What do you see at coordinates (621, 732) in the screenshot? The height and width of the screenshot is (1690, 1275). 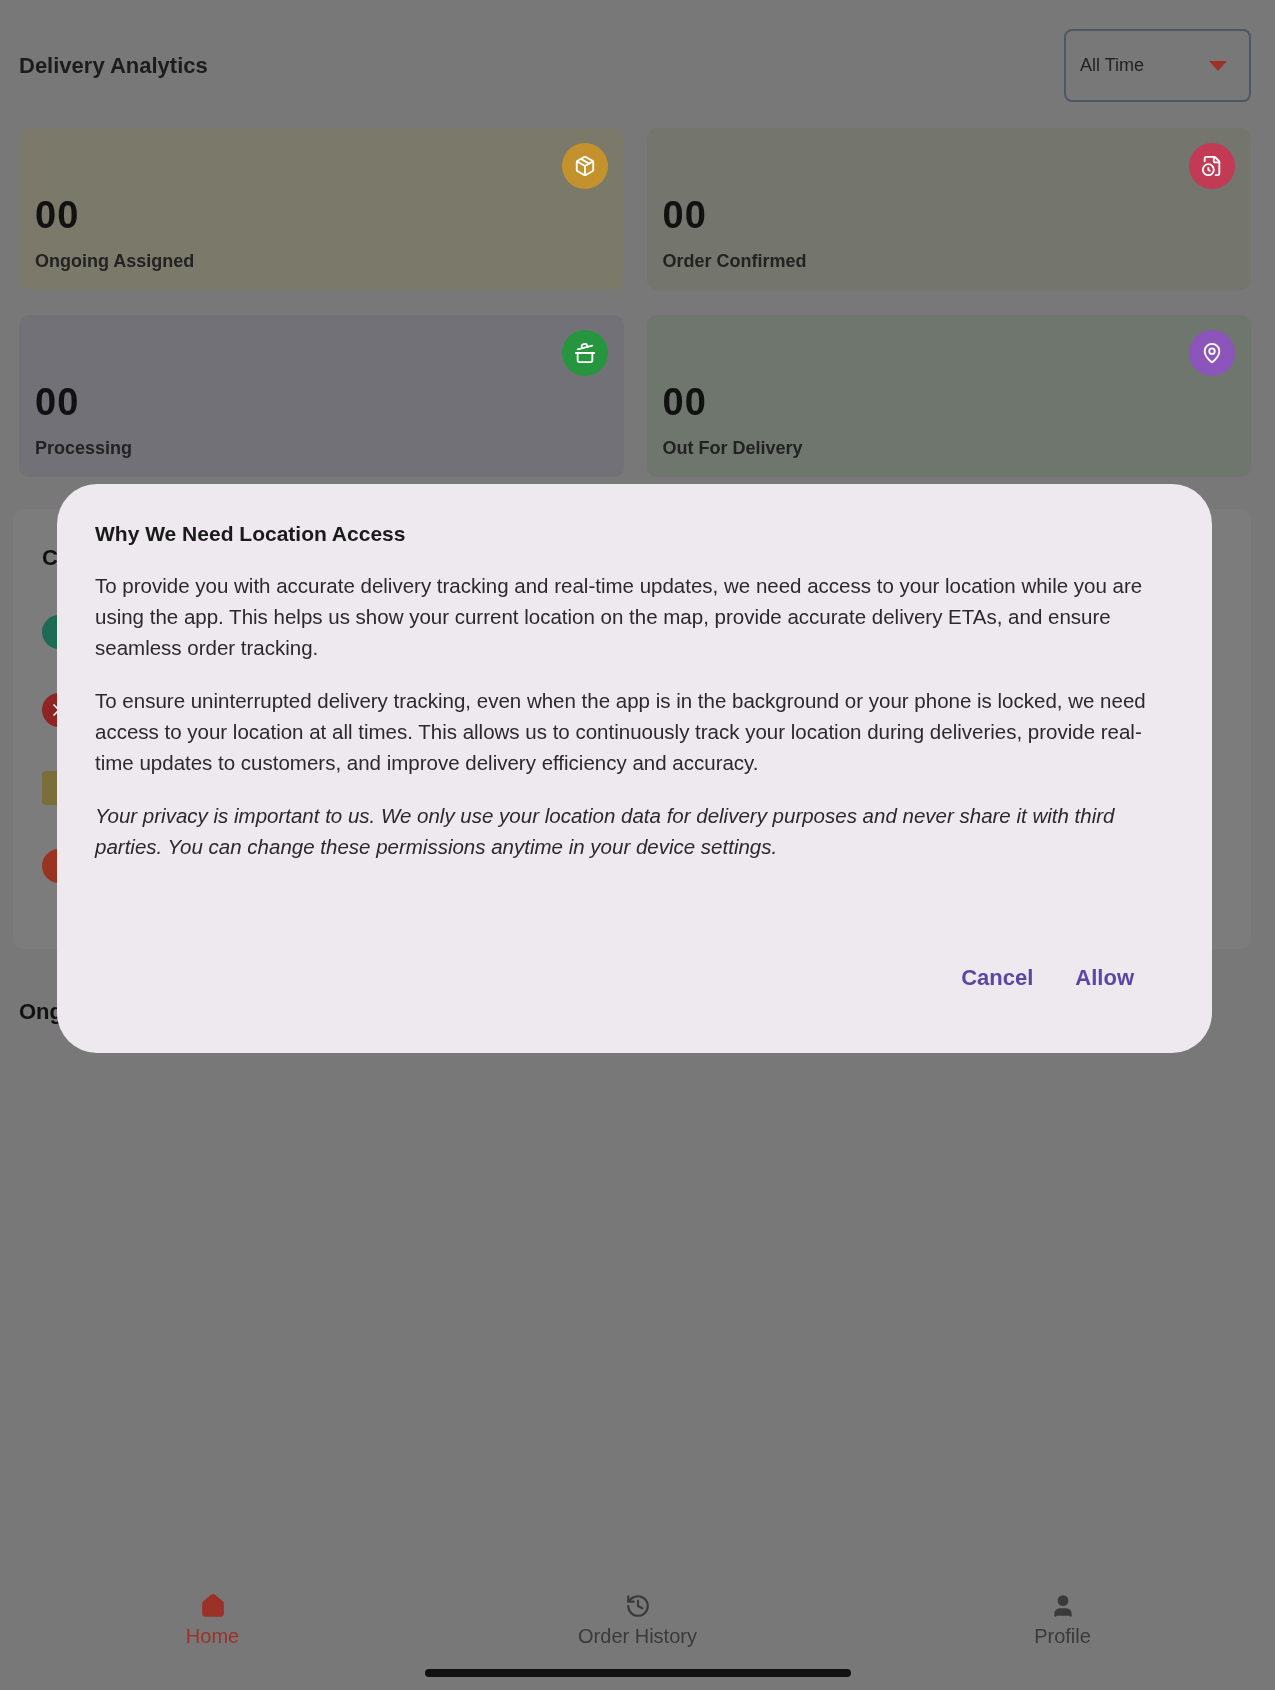 I see `dialog-paragraph: To ensure uninterrupted delivery tracking, even when the app is in the background or your phone is locked, we need access to your location at all times. This allows us to continuously track your location during deliveries, provide real-time updates to customers, and improve delivery efficiency and accuracy.` at bounding box center [621, 732].